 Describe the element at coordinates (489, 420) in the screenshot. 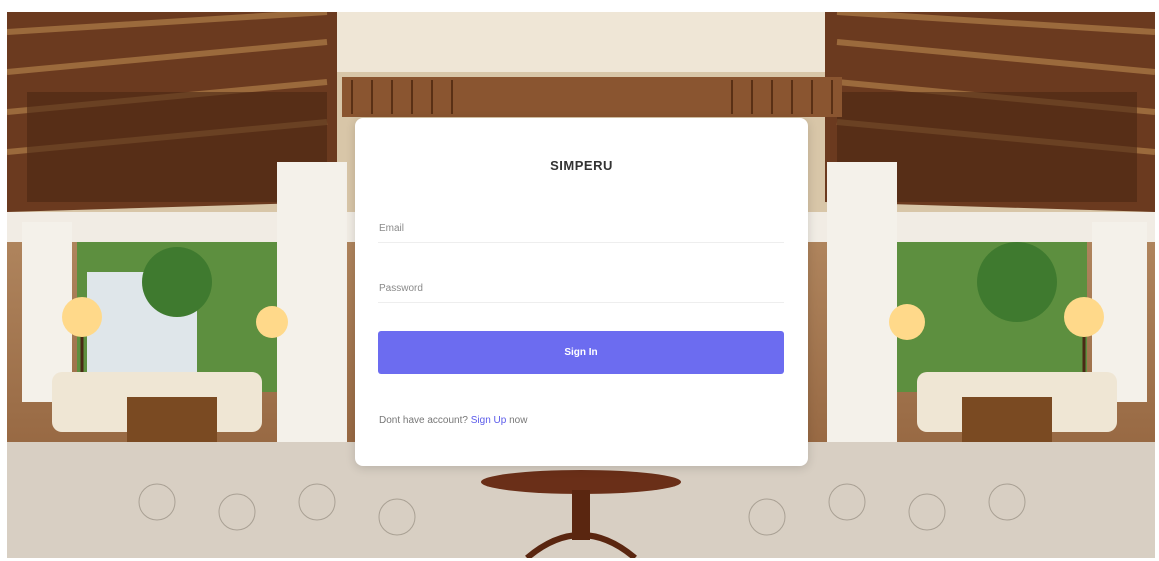

I see `sign-up-link: Sign Up` at that location.